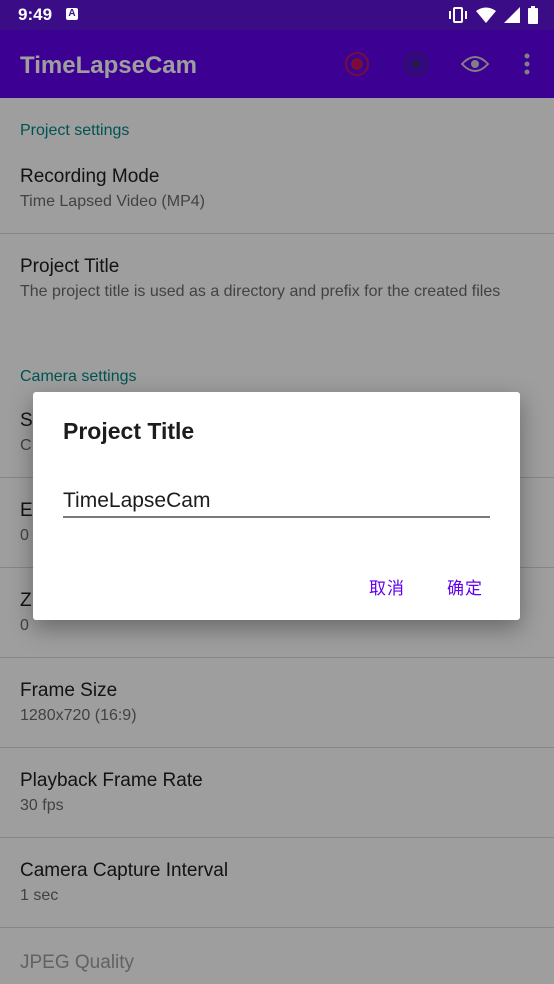 This screenshot has width=554, height=984. Describe the element at coordinates (277, 15) in the screenshot. I see `status-bar: 9:49 A` at that location.